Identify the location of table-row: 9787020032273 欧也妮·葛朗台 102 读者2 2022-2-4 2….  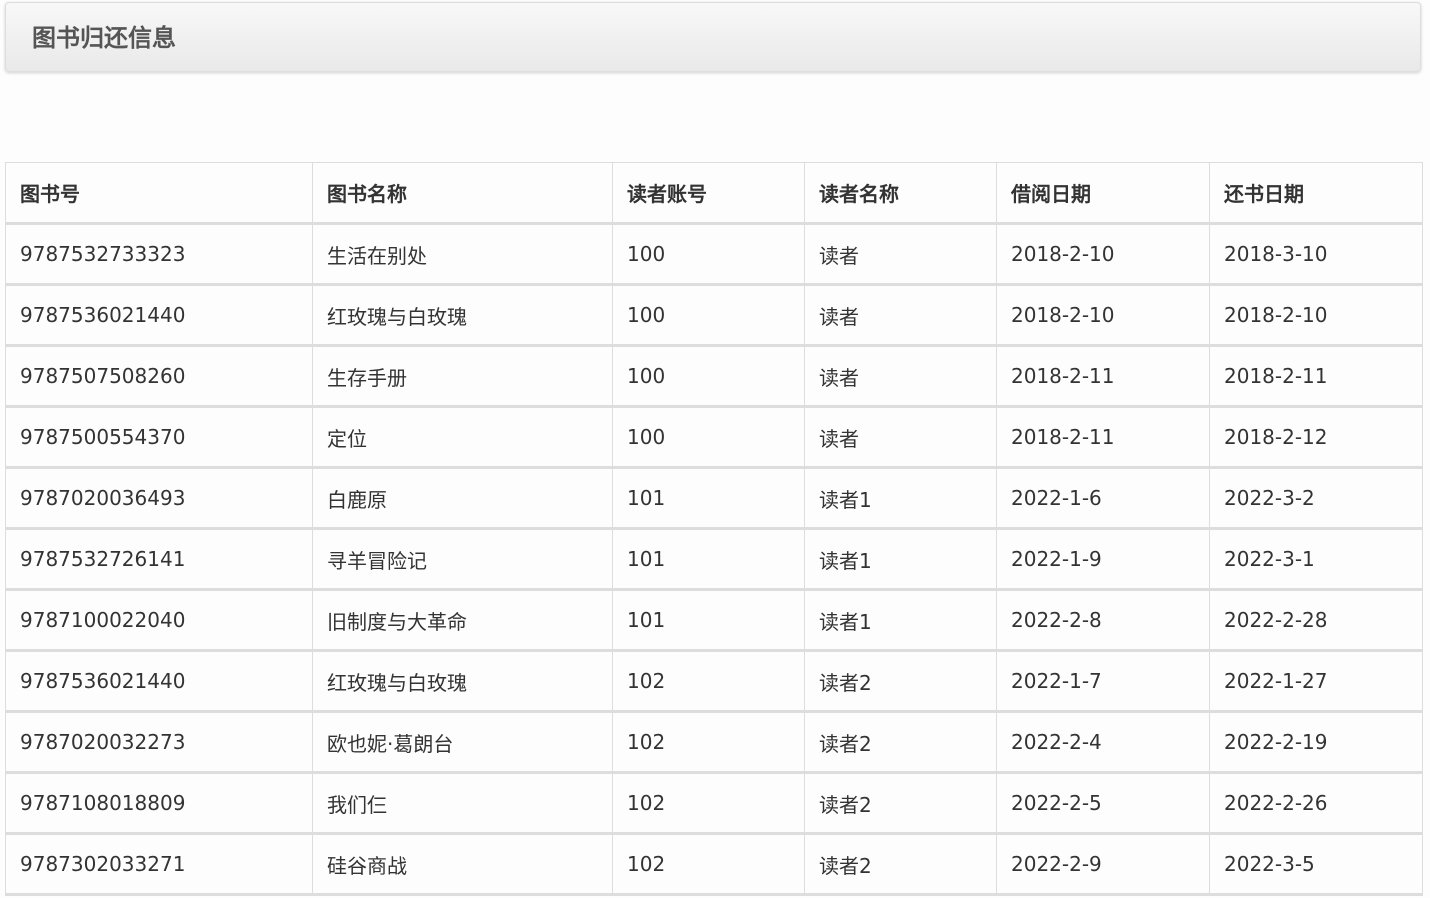
(714, 742).